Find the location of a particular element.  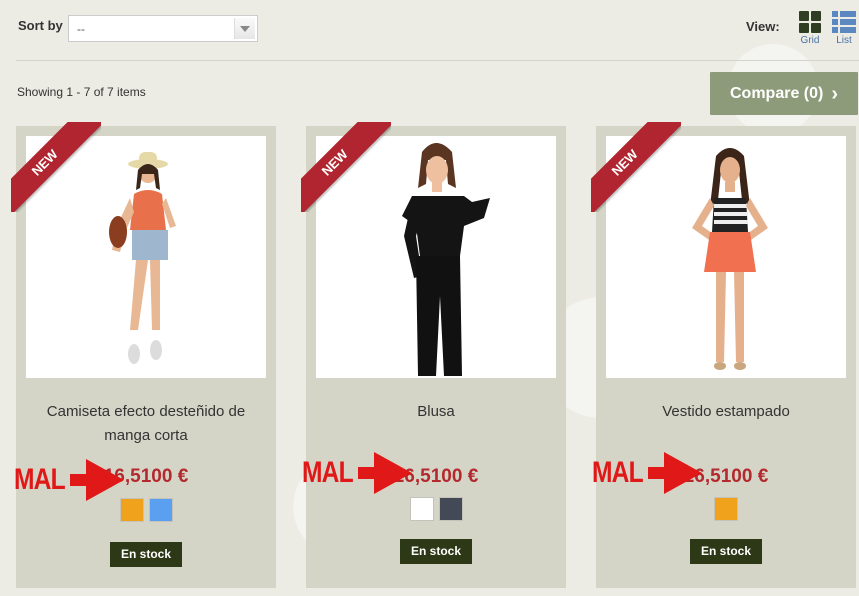

grid-view-label: Grid is located at coordinates (810, 40).